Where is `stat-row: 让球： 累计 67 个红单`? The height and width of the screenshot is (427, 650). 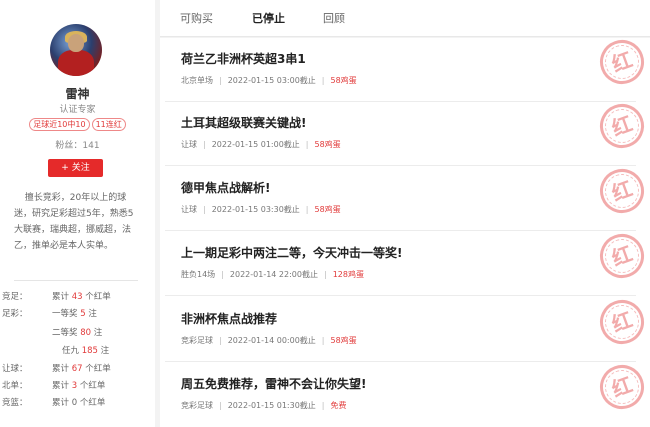 stat-row: 让球： 累计 67 个红单 is located at coordinates (77, 369).